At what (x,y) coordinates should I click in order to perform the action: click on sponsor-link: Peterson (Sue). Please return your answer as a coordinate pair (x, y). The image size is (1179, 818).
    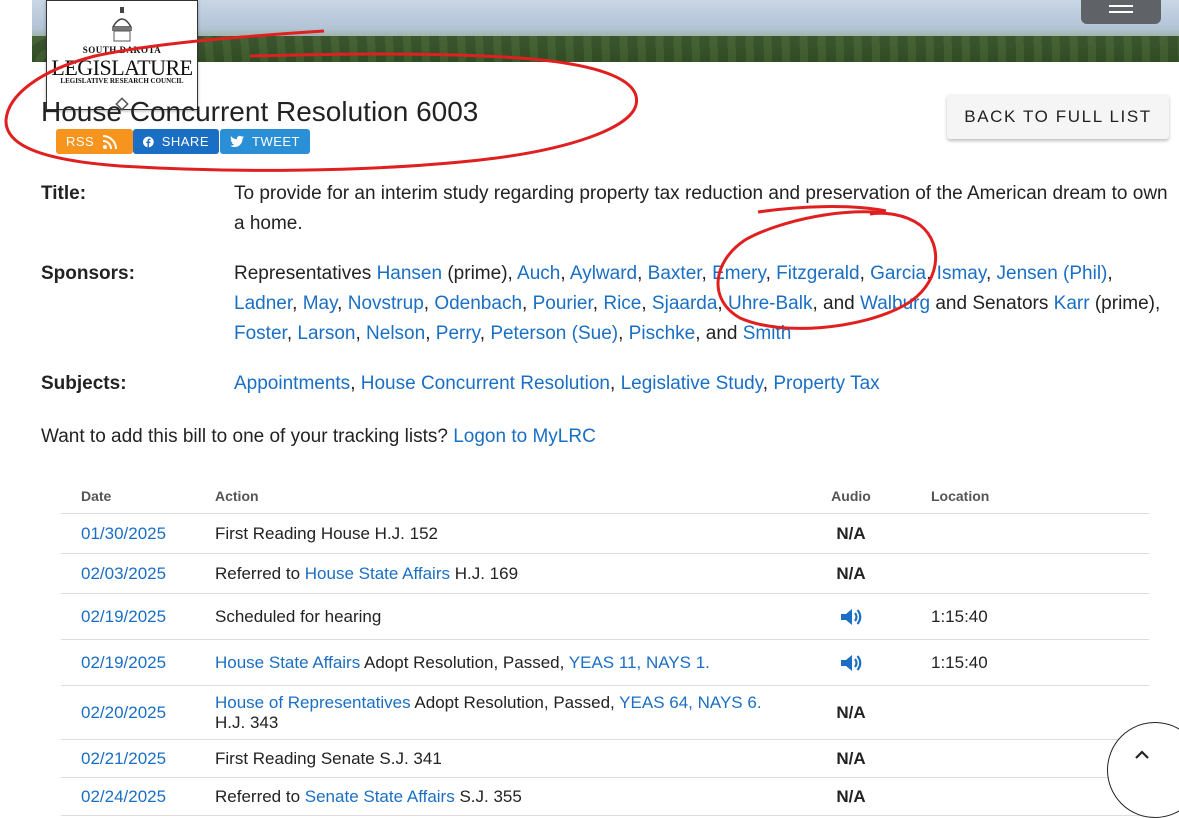
    Looking at the image, I should click on (554, 333).